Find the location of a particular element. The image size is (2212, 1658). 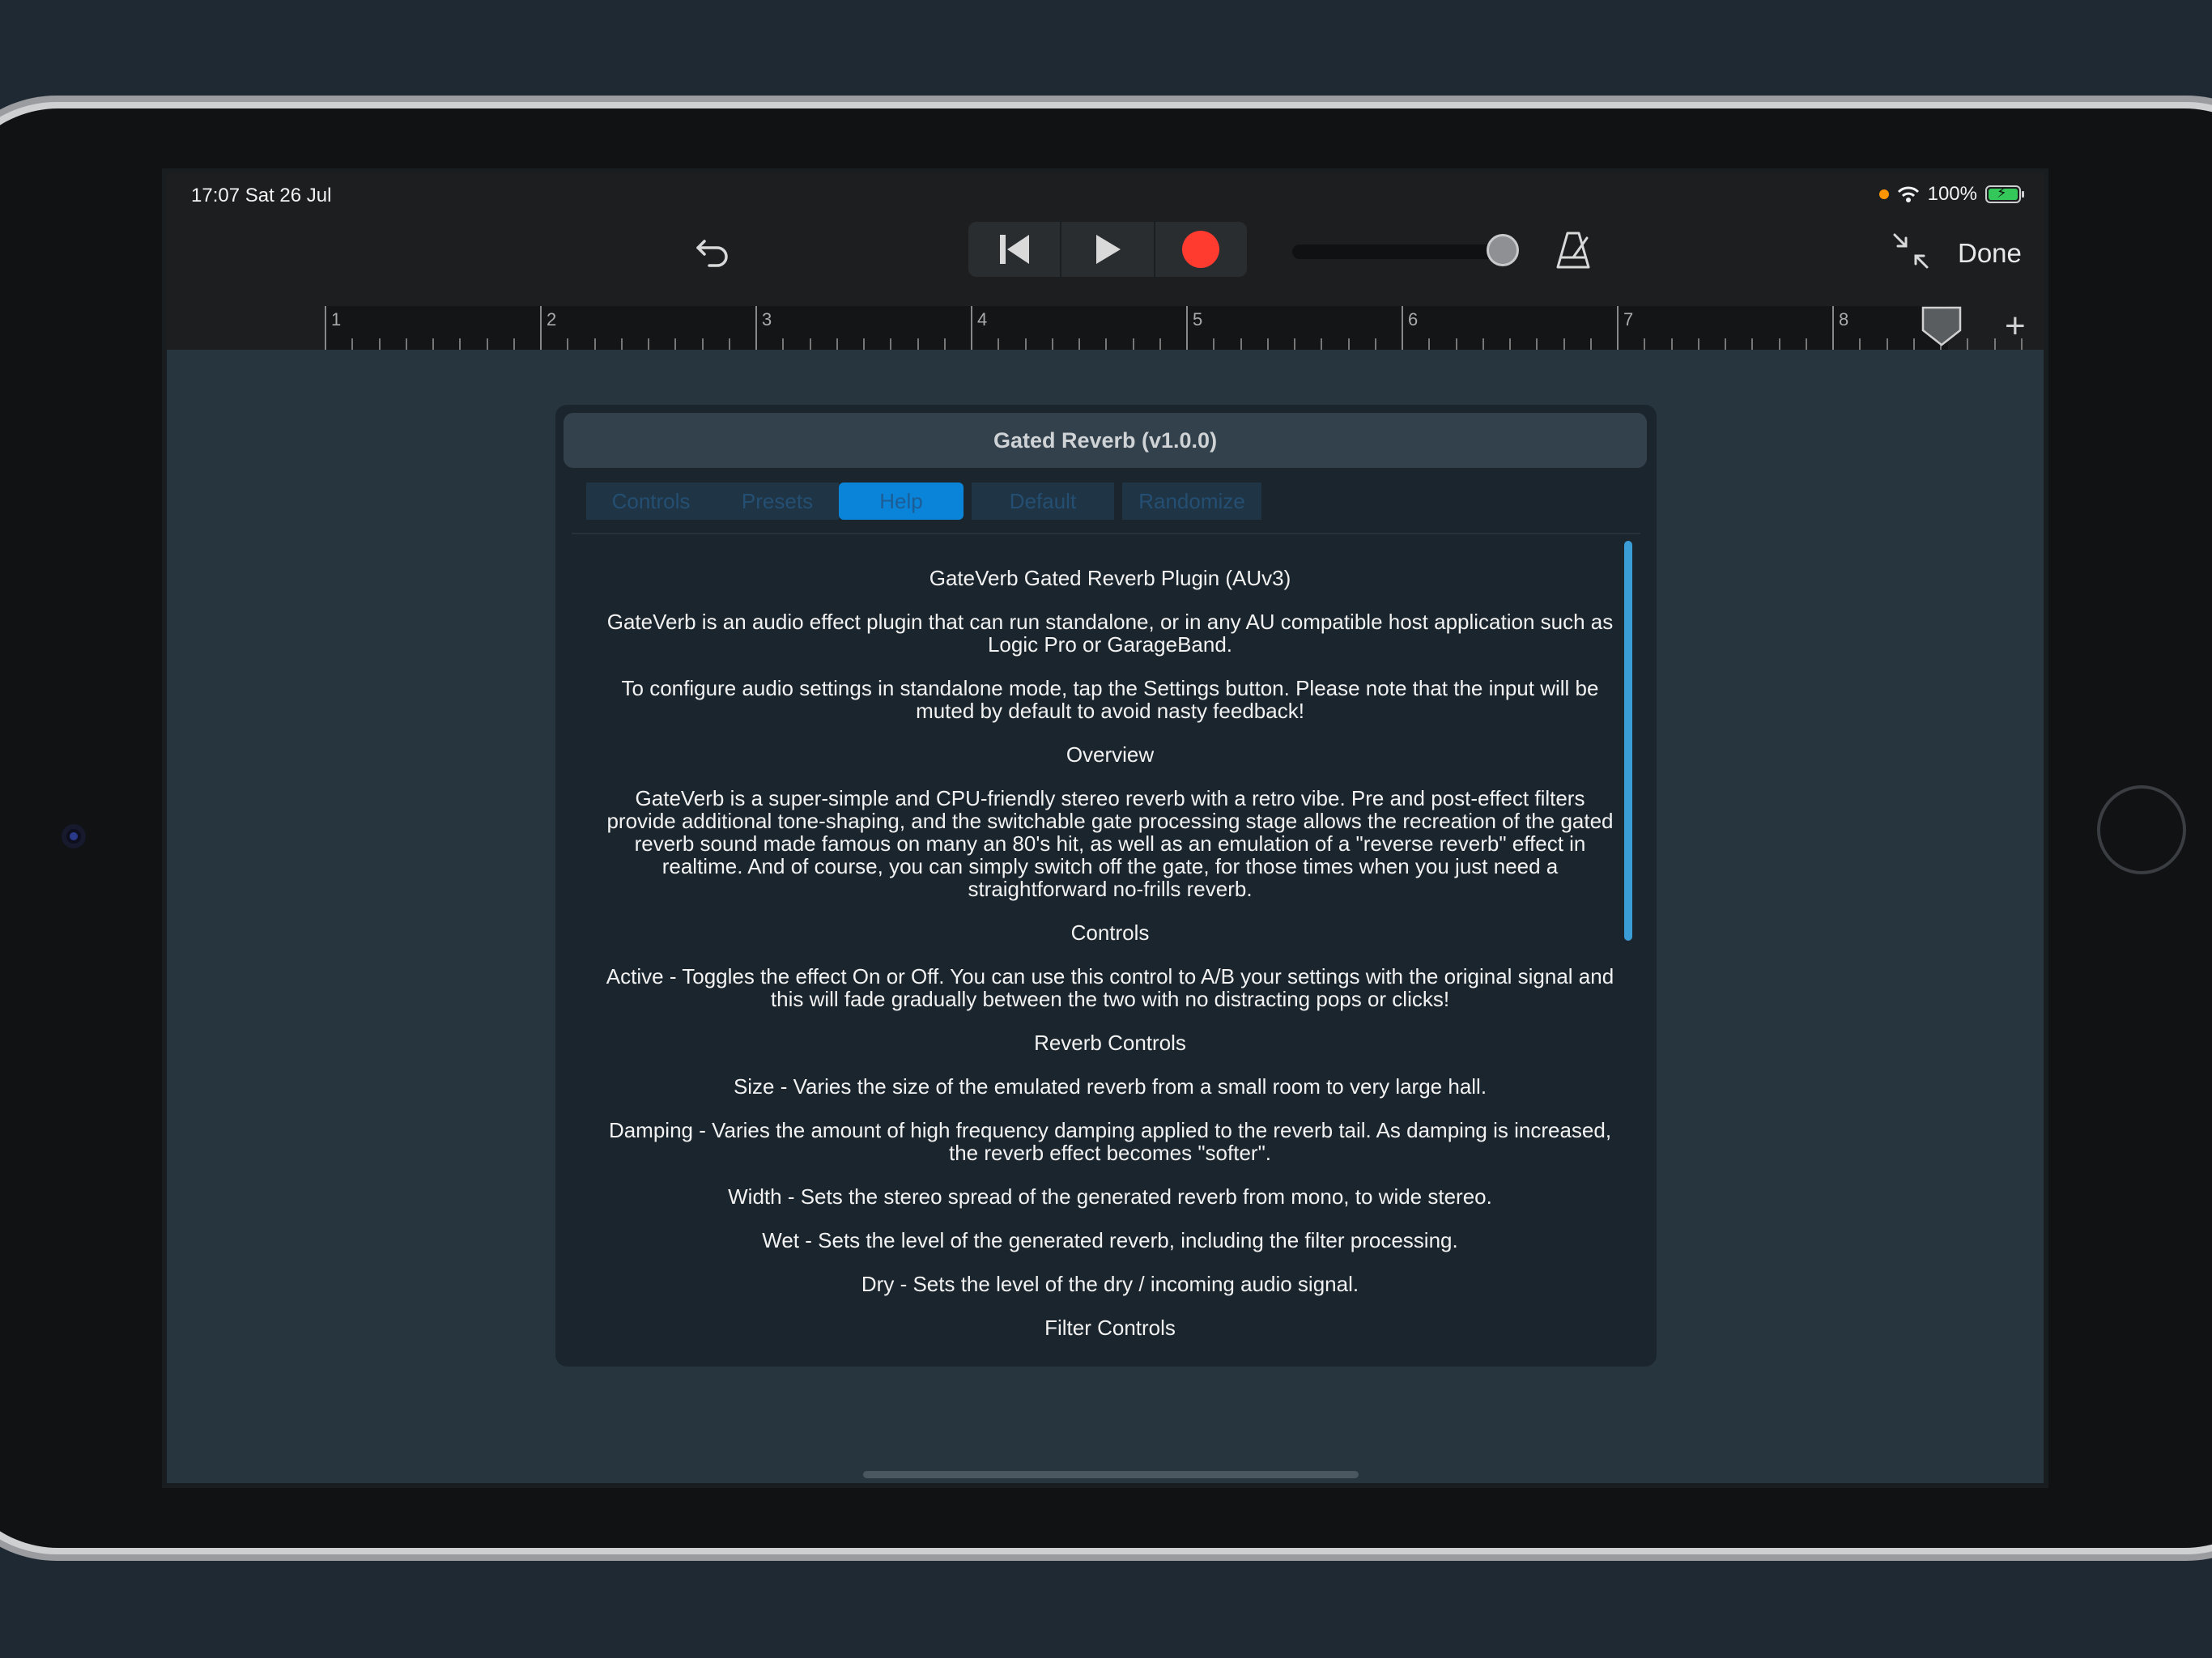

undo-icon is located at coordinates (714, 250).